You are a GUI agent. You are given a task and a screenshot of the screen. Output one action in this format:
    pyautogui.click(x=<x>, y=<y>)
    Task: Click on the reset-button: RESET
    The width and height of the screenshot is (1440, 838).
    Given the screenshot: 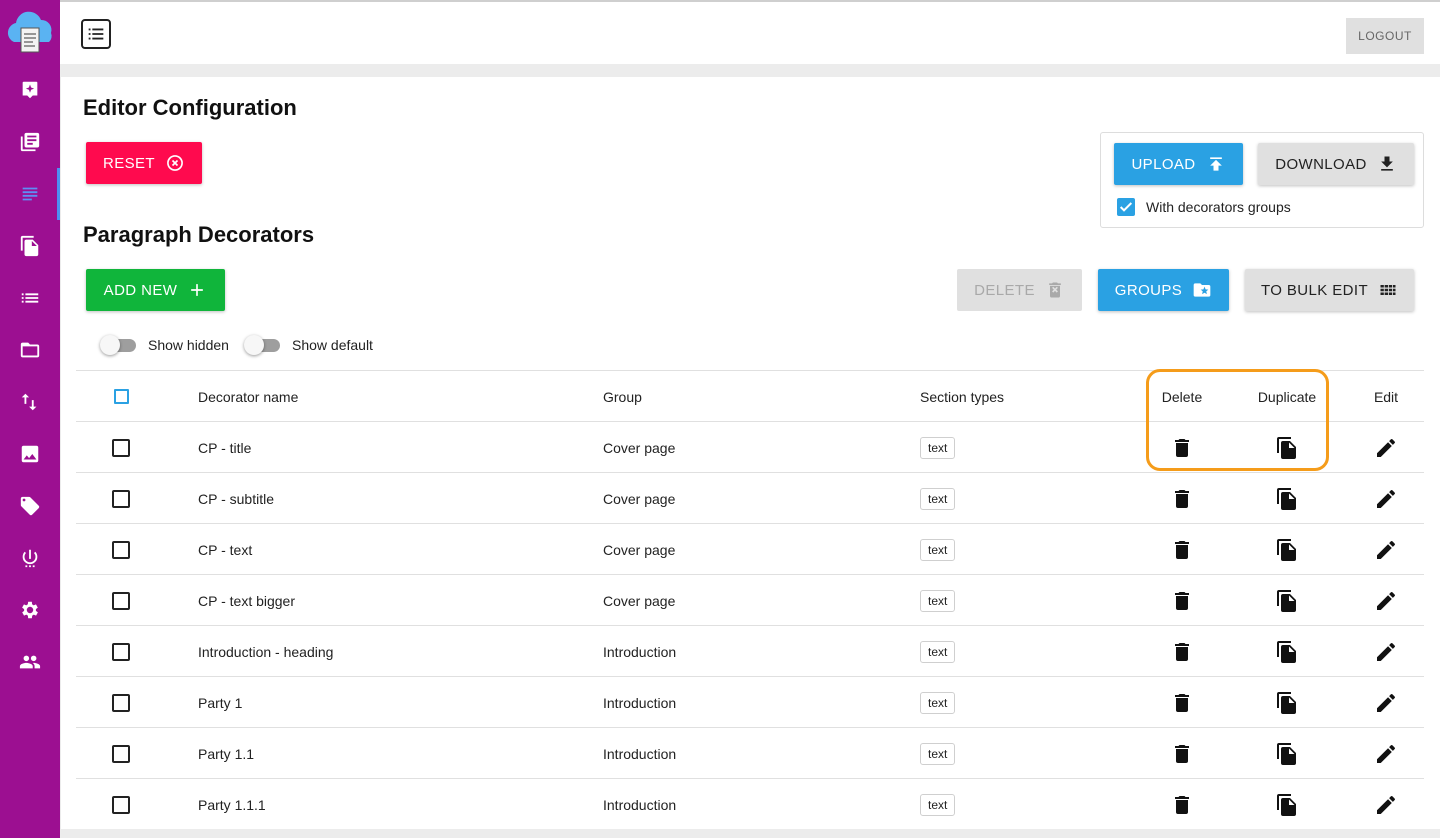 What is the action you would take?
    pyautogui.click(x=144, y=163)
    